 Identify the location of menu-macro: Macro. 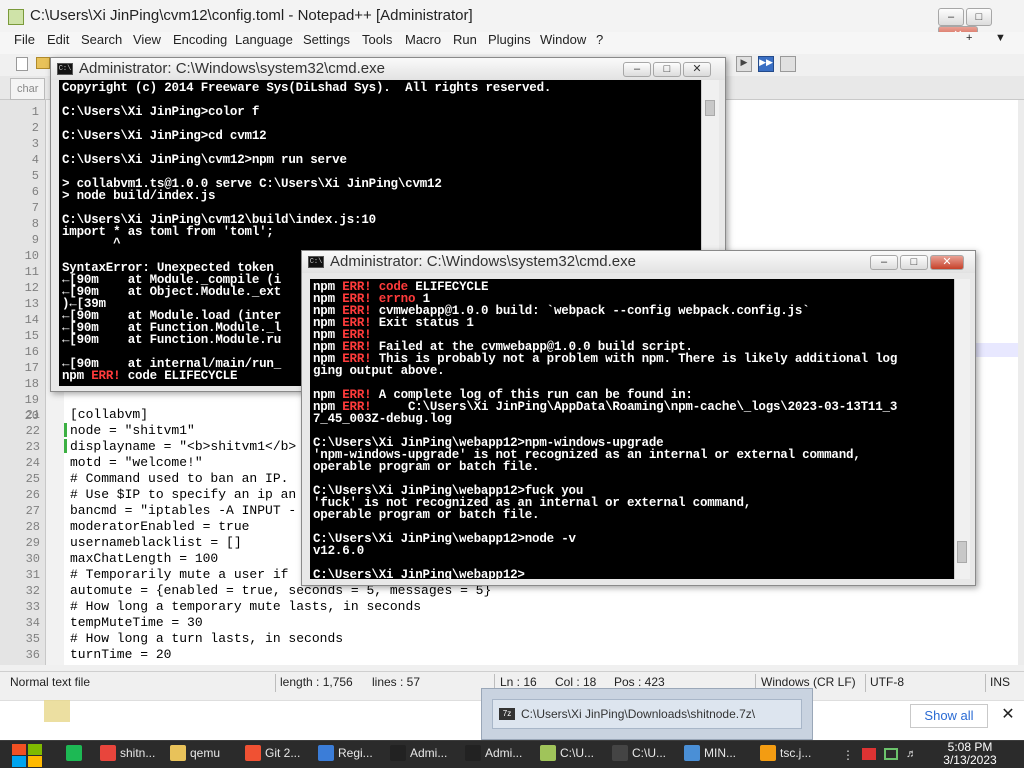
(423, 39).